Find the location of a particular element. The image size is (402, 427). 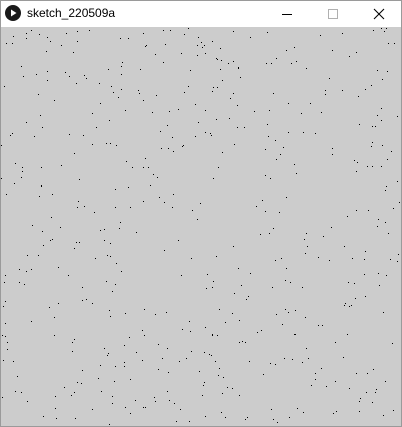

minimize-button is located at coordinates (287, 14).